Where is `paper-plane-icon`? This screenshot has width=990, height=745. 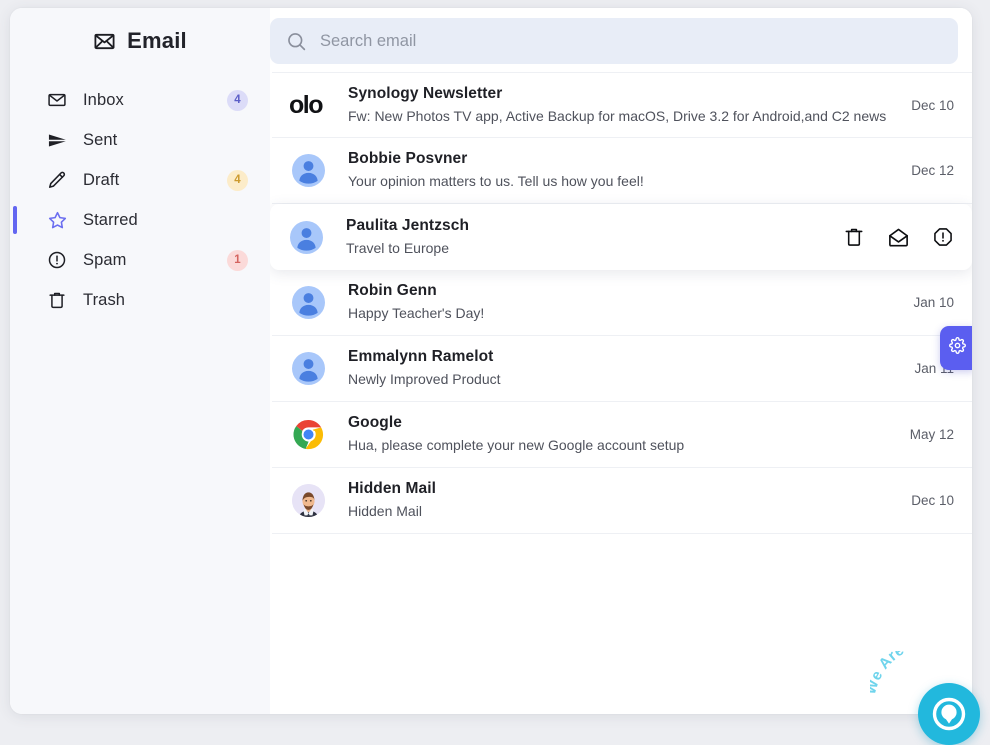 paper-plane-icon is located at coordinates (57, 140).